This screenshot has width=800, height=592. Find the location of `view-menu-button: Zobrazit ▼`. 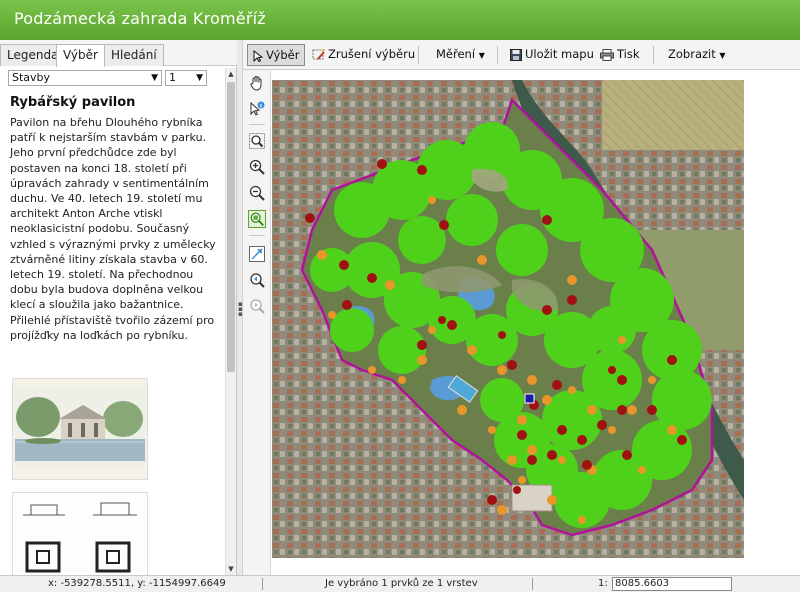

view-menu-button: Zobrazit ▼ is located at coordinates (697, 55).